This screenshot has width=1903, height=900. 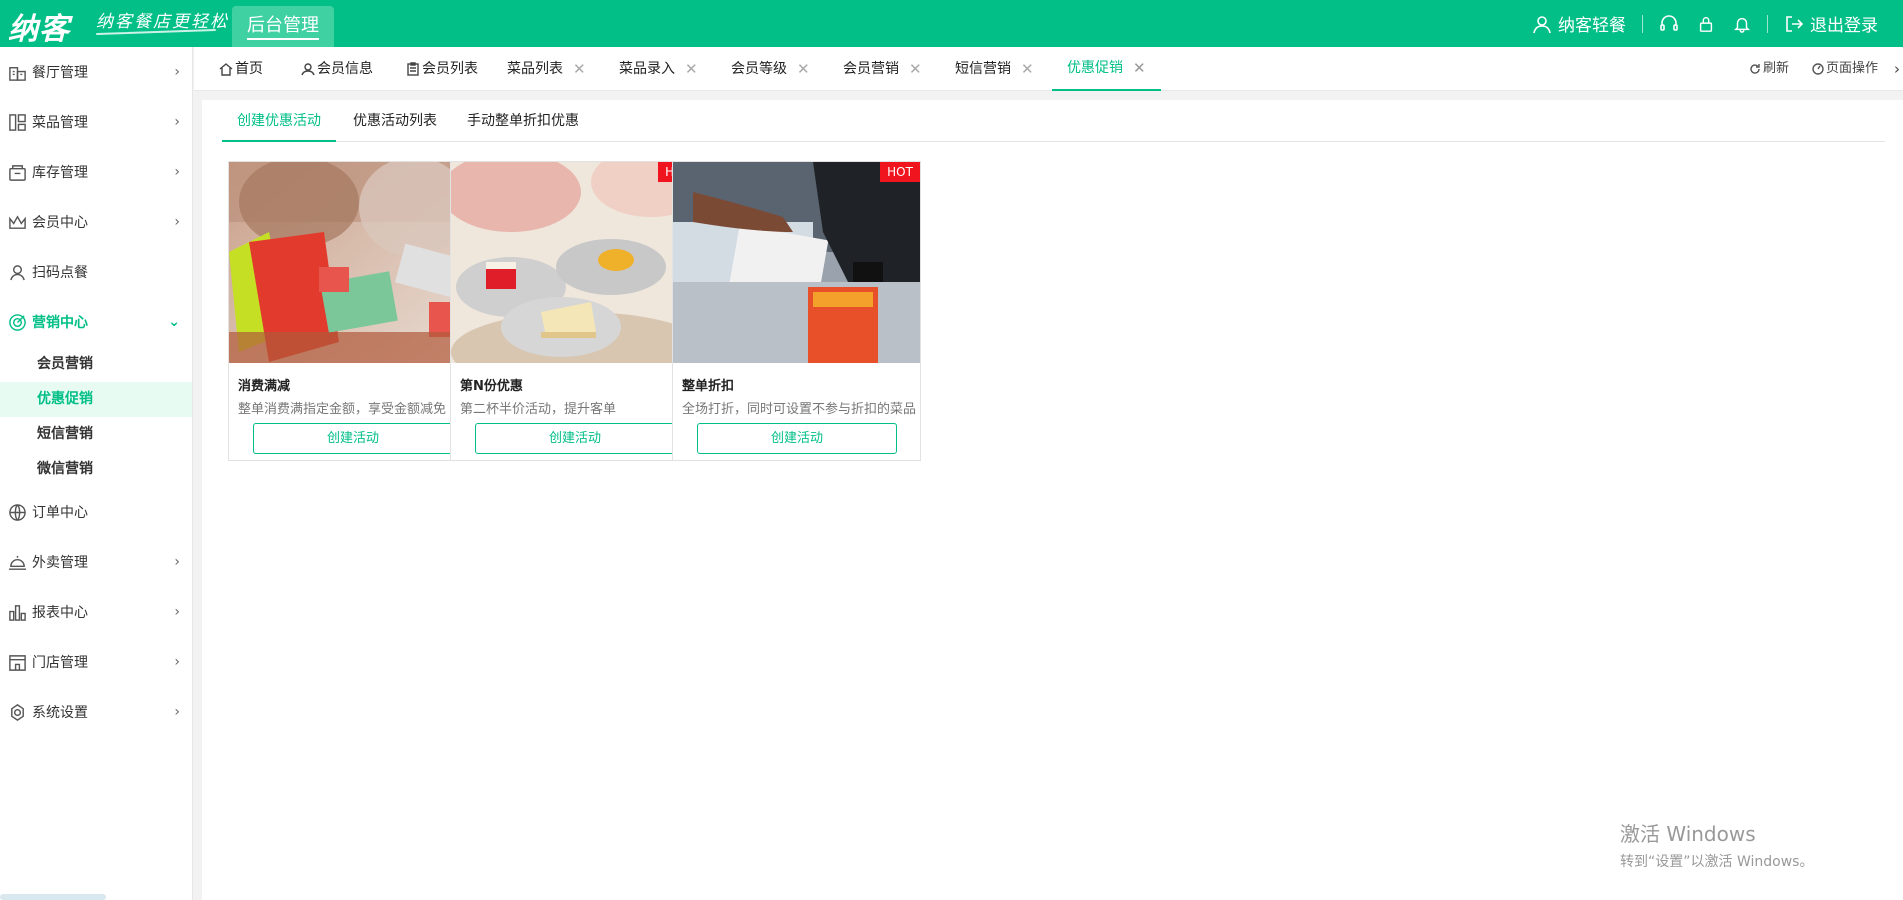 What do you see at coordinates (96, 469) in the screenshot?
I see `sidebar-subitem-wechat-marketing: 微信营销` at bounding box center [96, 469].